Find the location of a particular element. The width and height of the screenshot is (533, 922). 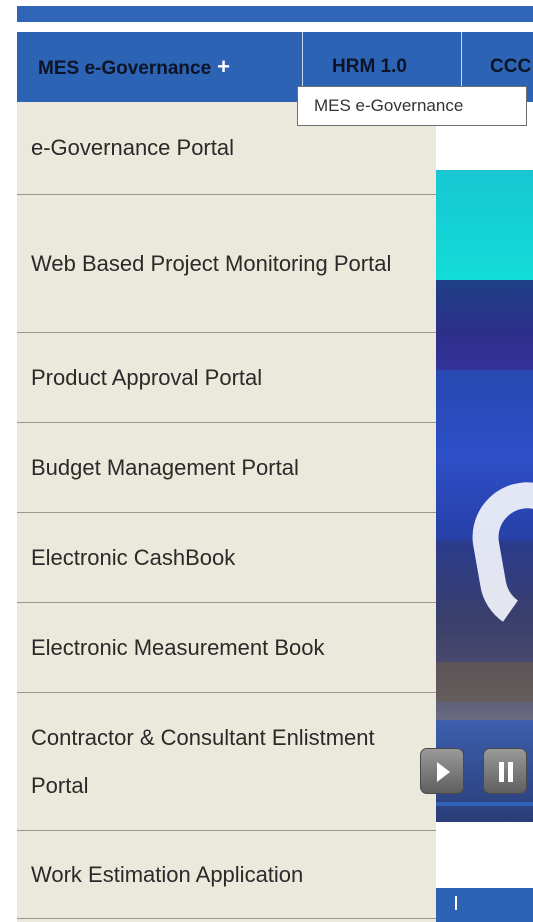

banner-divider is located at coordinates (484, 804).